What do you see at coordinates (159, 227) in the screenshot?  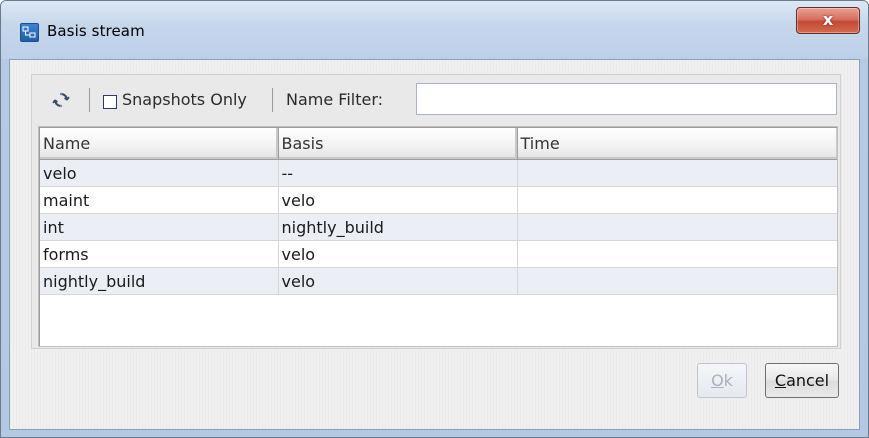 I see `cell-name: int` at bounding box center [159, 227].